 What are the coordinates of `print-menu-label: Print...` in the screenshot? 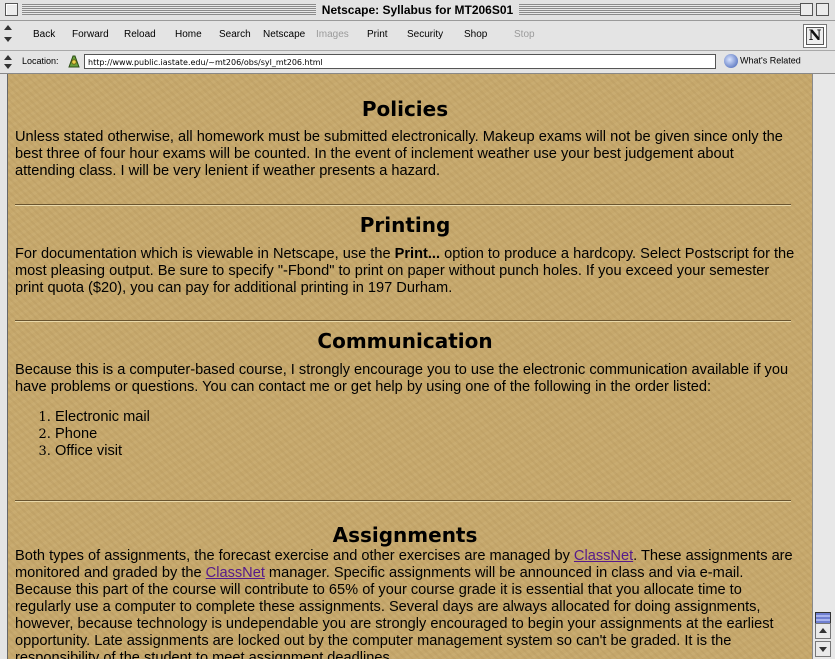 It's located at (417, 254).